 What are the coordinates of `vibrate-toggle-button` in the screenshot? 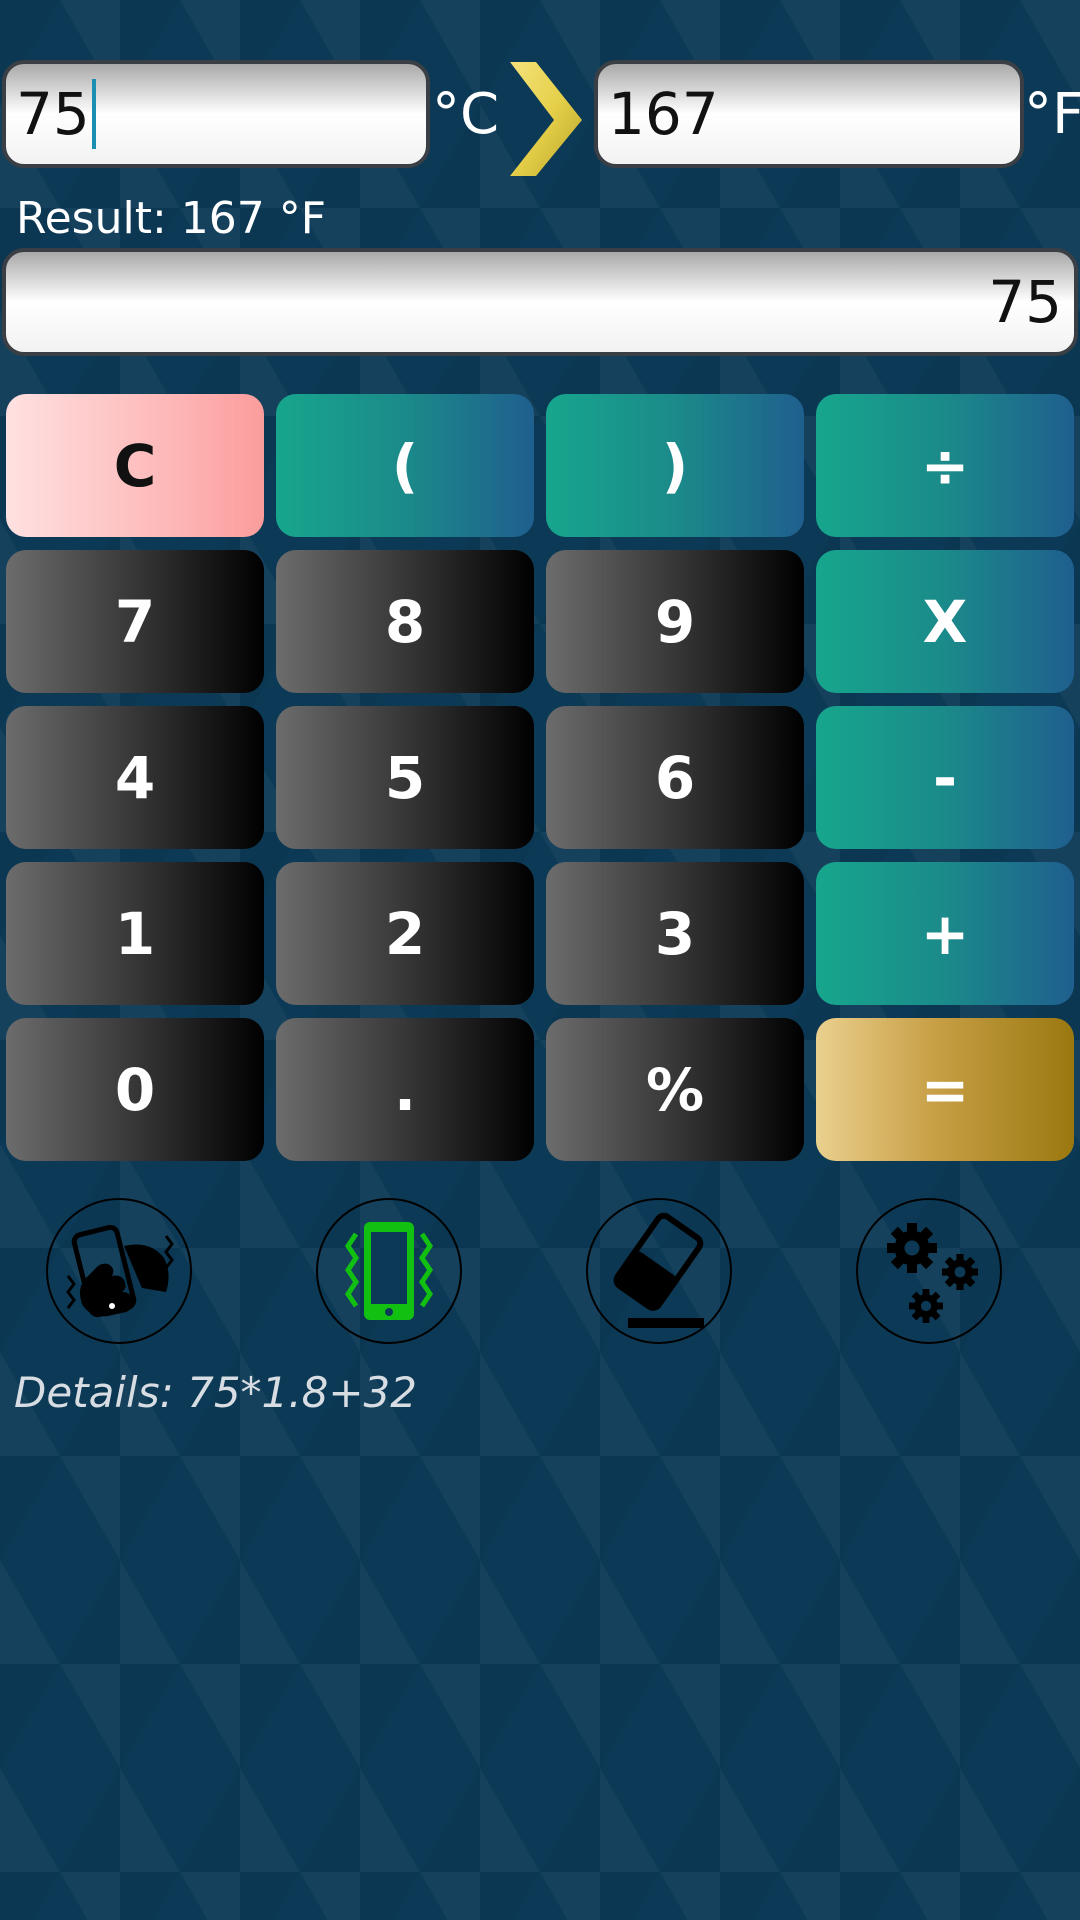 It's located at (389, 1271).